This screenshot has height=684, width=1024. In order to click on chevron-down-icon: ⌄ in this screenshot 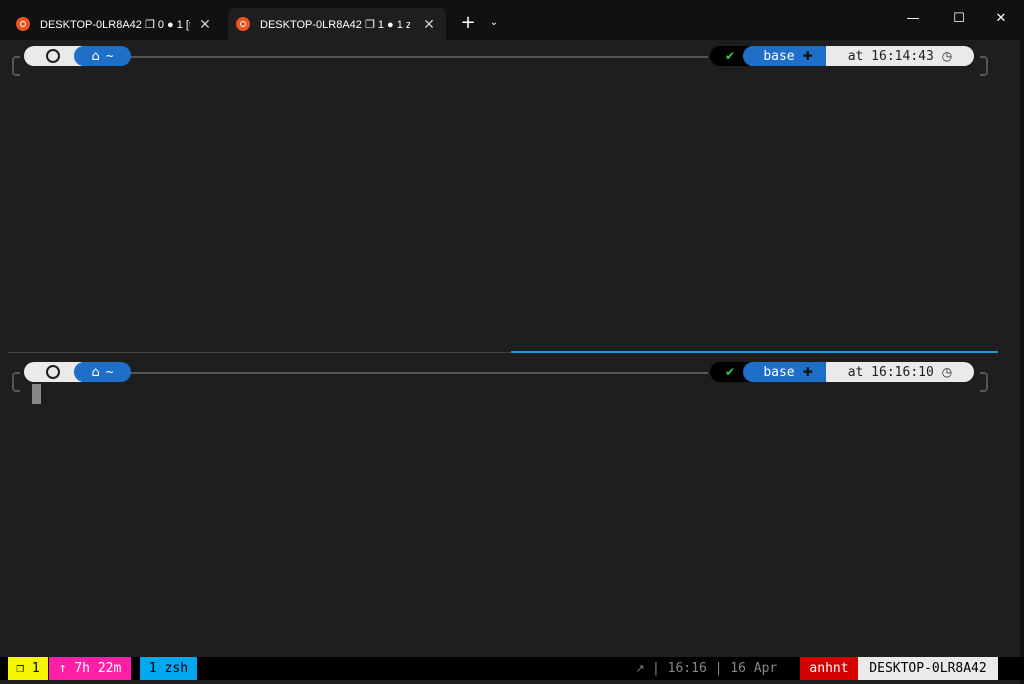, I will do `click(494, 23)`.